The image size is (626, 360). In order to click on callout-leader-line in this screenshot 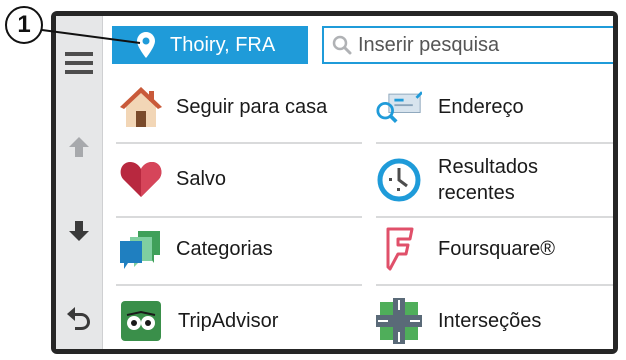, I will do `click(91, 36)`.